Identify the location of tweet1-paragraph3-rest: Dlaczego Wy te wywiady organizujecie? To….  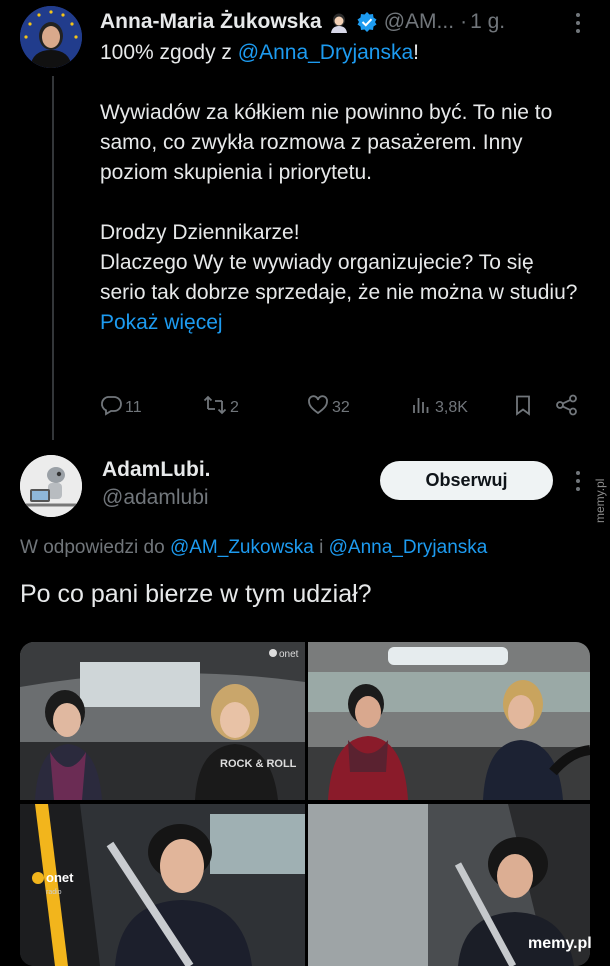
(339, 277).